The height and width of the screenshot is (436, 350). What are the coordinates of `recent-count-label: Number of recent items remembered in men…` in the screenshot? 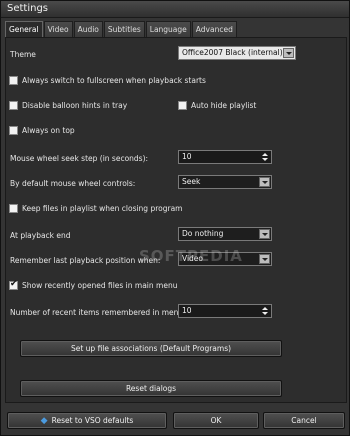 It's located at (97, 312).